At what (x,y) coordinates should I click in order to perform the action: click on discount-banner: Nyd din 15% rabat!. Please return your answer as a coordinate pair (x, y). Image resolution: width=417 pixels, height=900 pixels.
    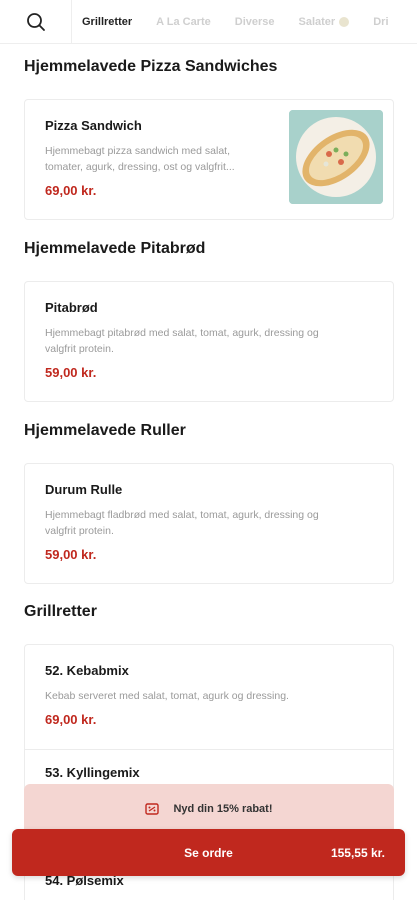
    Looking at the image, I should click on (209, 809).